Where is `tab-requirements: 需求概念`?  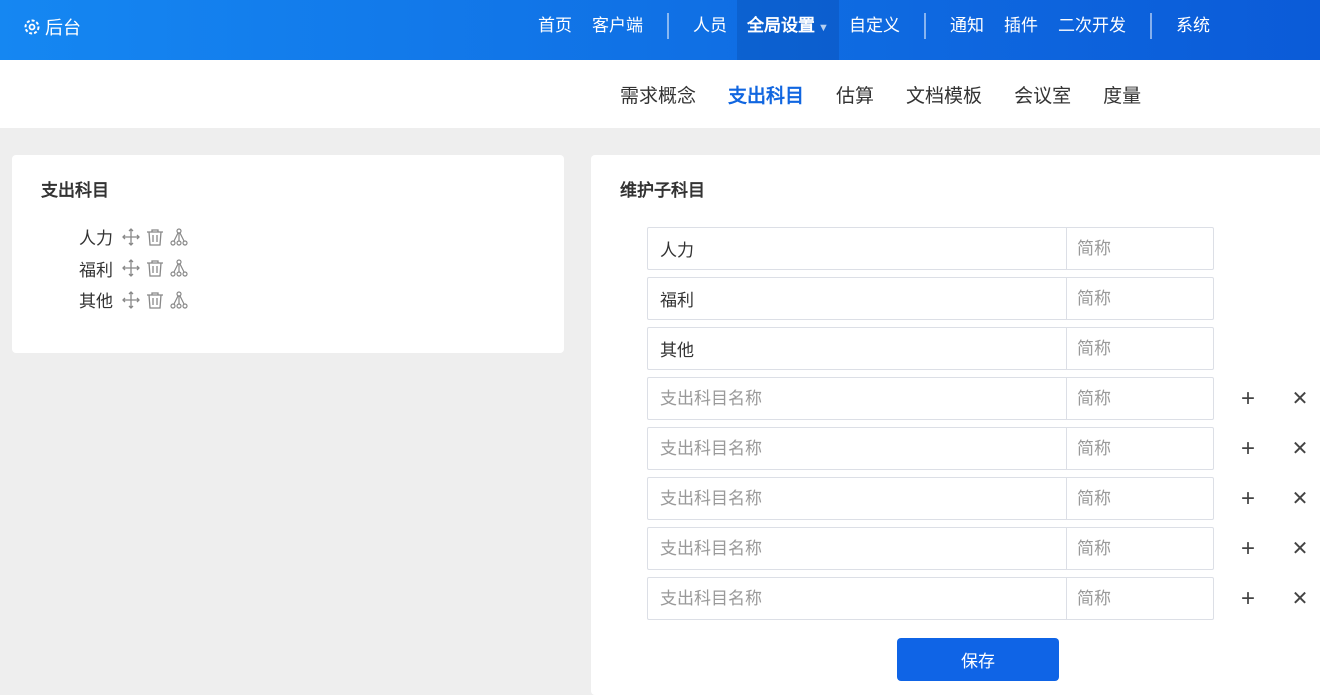
tab-requirements: 需求概念 is located at coordinates (658, 94).